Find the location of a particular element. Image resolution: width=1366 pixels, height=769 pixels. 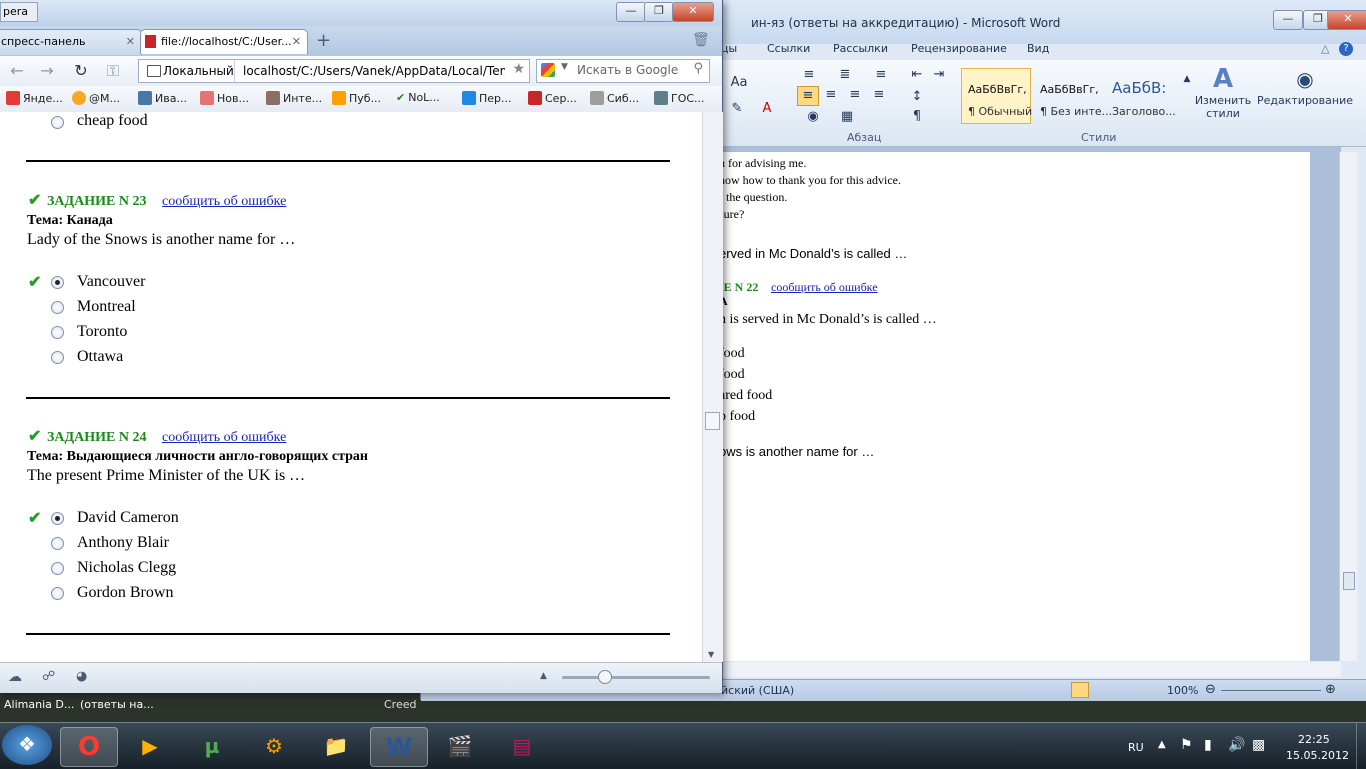

browser-minimize-button: — is located at coordinates (631, 12).